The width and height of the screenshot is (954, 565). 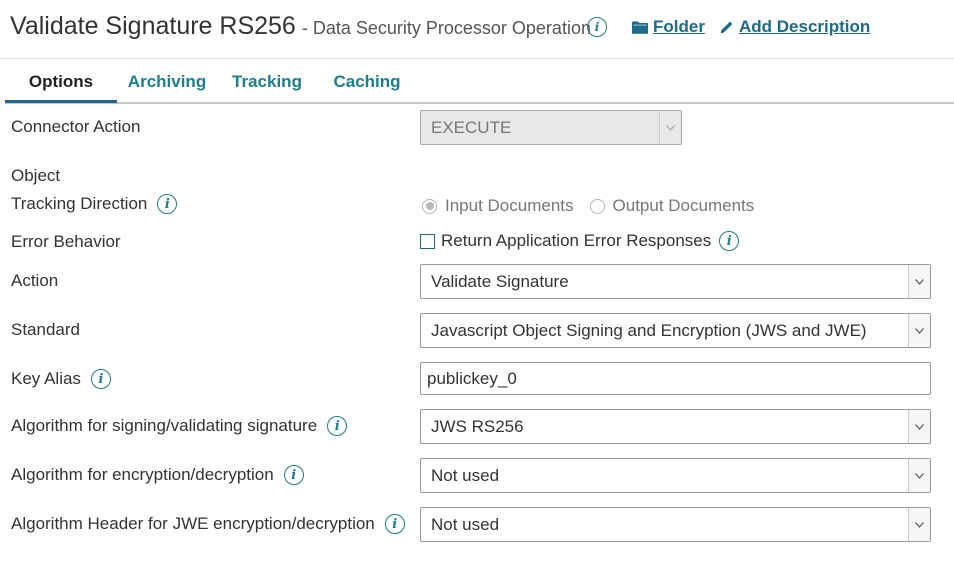 What do you see at coordinates (61, 82) in the screenshot?
I see `tab-options: Options` at bounding box center [61, 82].